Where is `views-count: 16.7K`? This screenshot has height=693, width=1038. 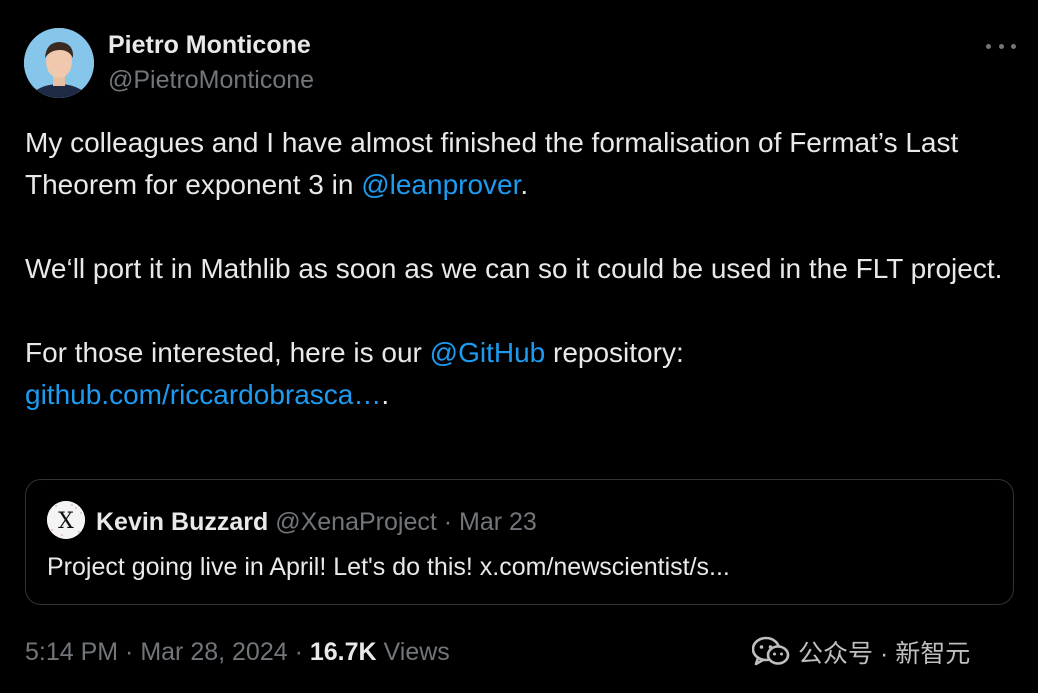
views-count: 16.7K is located at coordinates (343, 652).